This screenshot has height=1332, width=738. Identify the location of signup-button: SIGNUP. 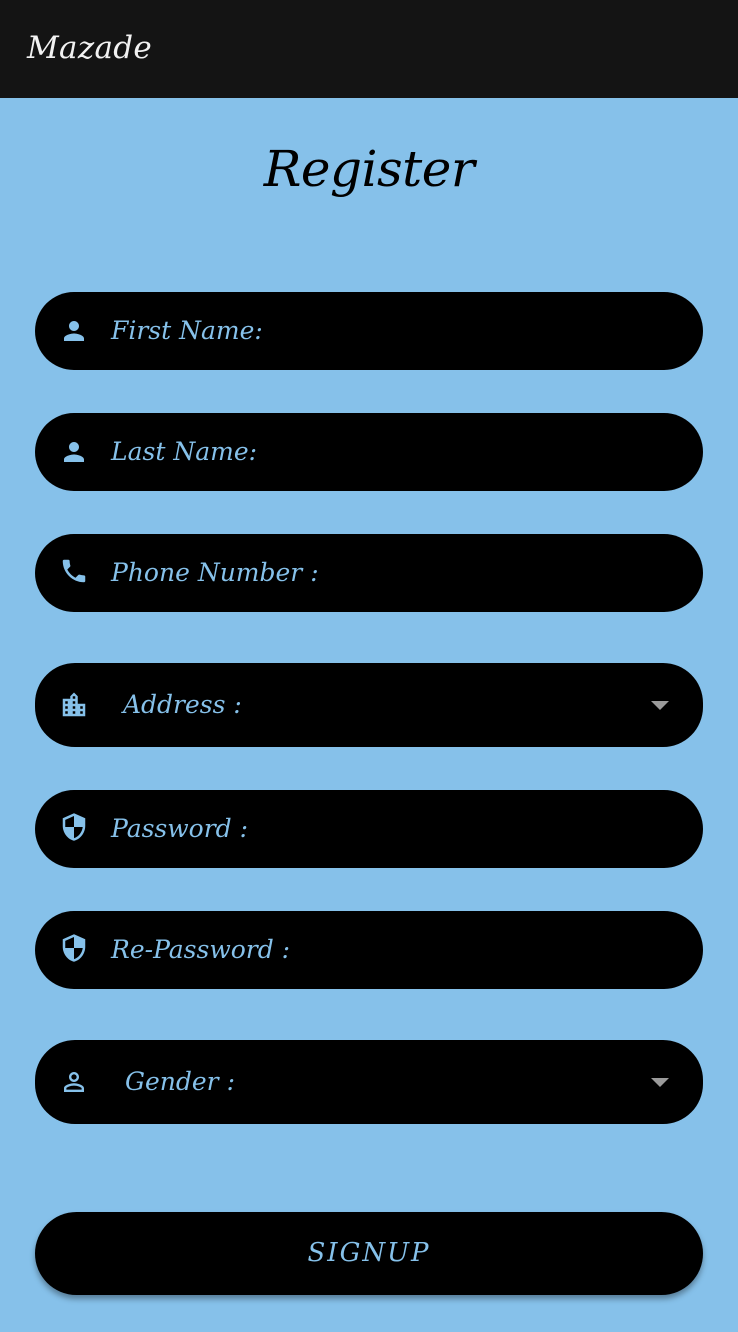
(369, 1253).